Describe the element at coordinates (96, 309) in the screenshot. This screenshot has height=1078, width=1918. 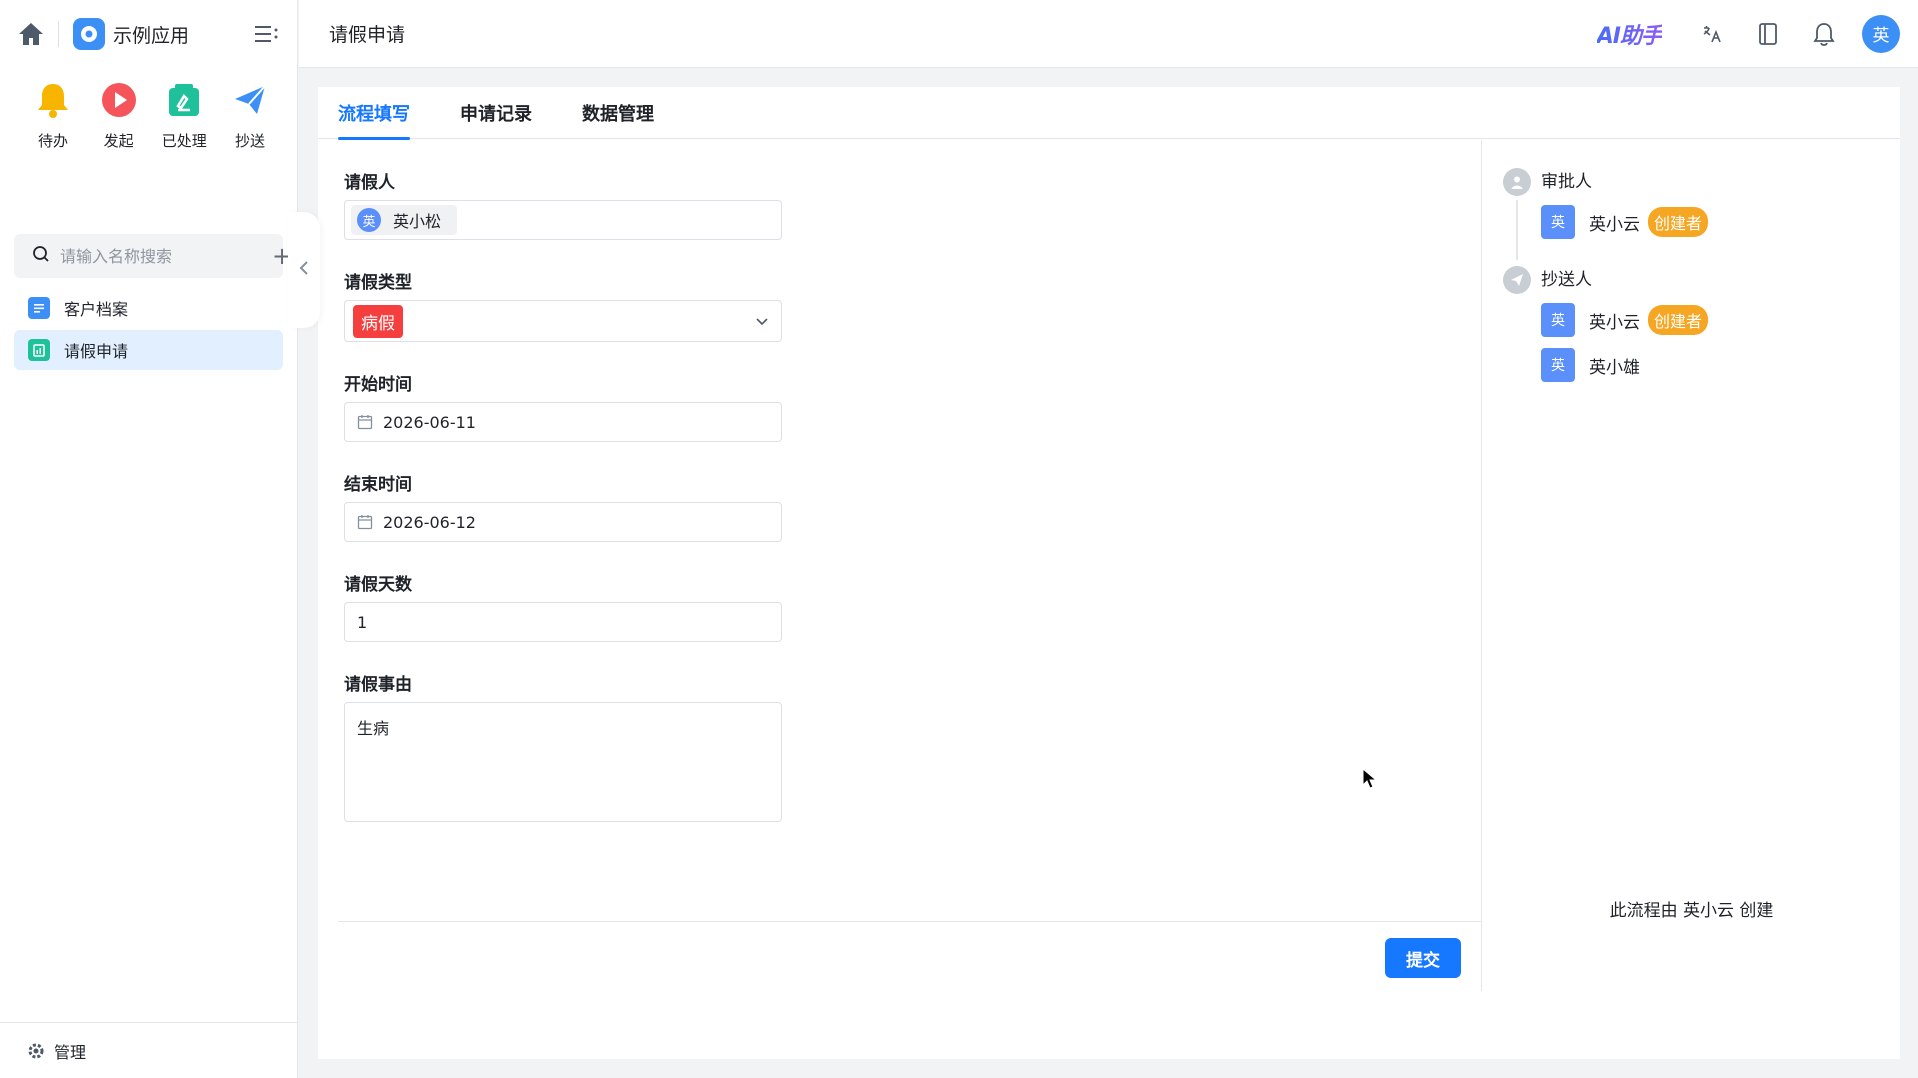
I see `nav-item-label: 客户档案` at that location.